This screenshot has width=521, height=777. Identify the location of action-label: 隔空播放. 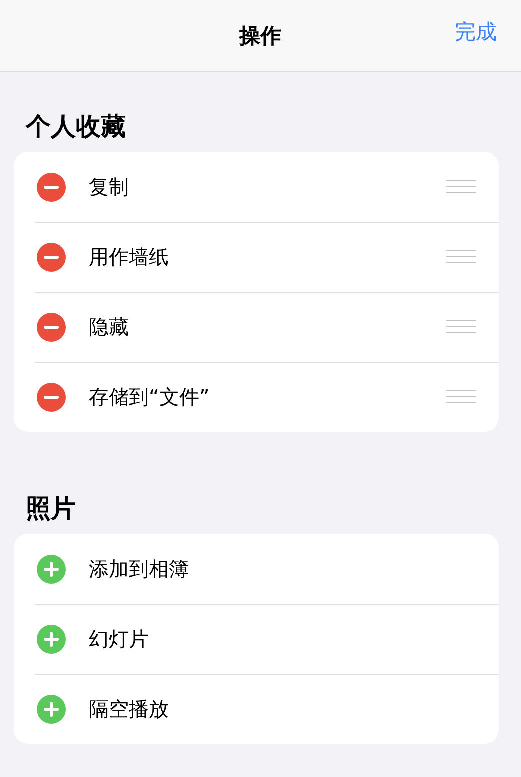
(129, 709).